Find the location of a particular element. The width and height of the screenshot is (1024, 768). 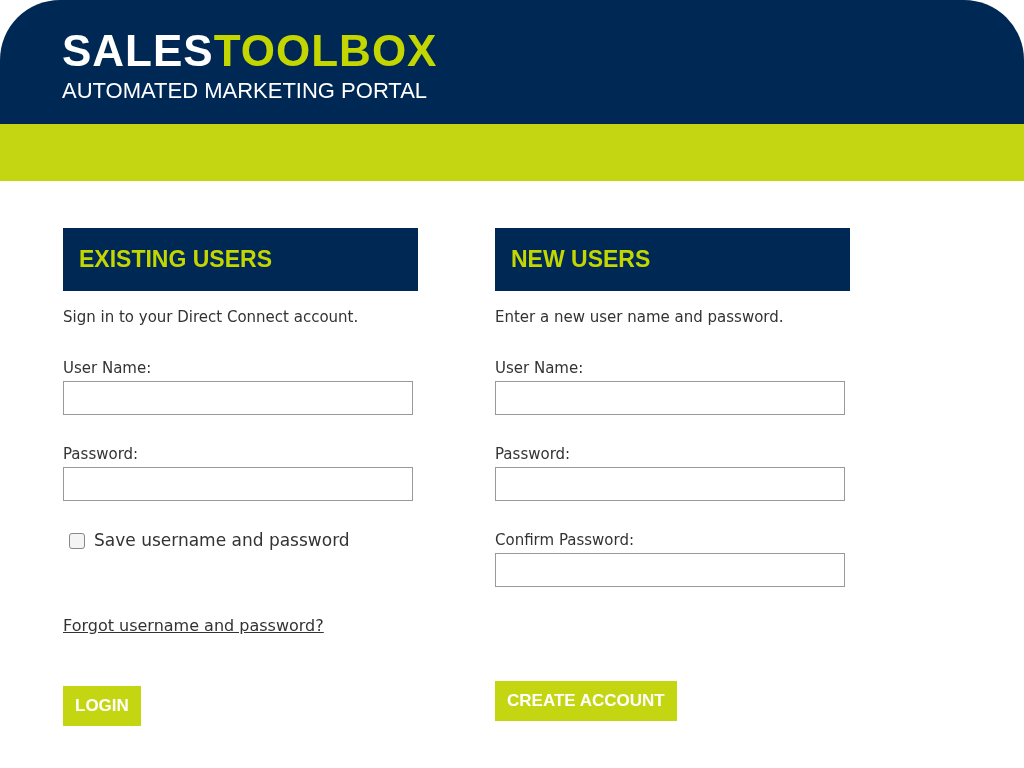

forgot-link: Forgot username and password? is located at coordinates (193, 625).